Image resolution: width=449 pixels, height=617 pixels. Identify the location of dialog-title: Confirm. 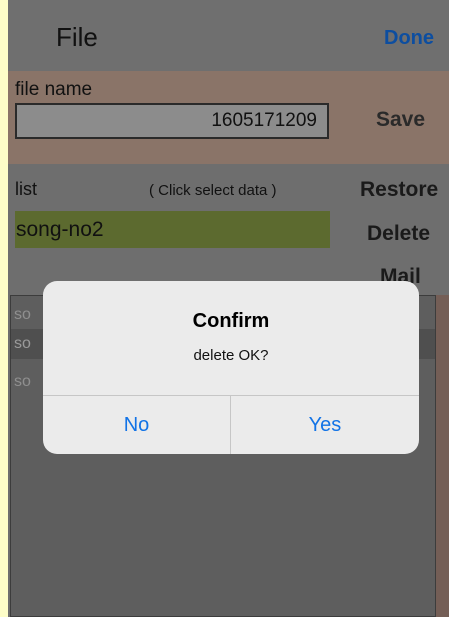
(231, 321).